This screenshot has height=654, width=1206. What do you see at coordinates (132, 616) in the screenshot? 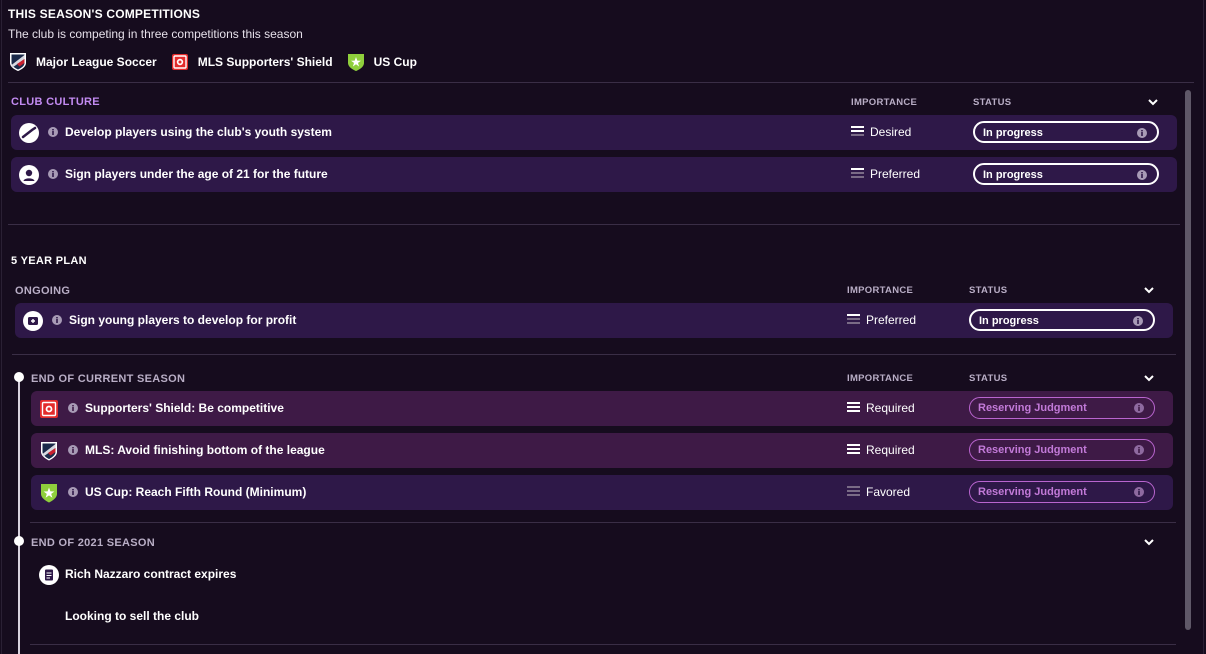
I see `sell-club-text: Looking to sell the club` at bounding box center [132, 616].